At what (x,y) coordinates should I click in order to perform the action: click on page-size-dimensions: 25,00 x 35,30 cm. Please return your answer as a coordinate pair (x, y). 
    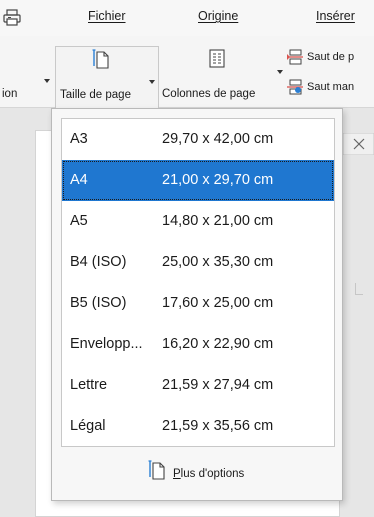
    Looking at the image, I should click on (218, 262).